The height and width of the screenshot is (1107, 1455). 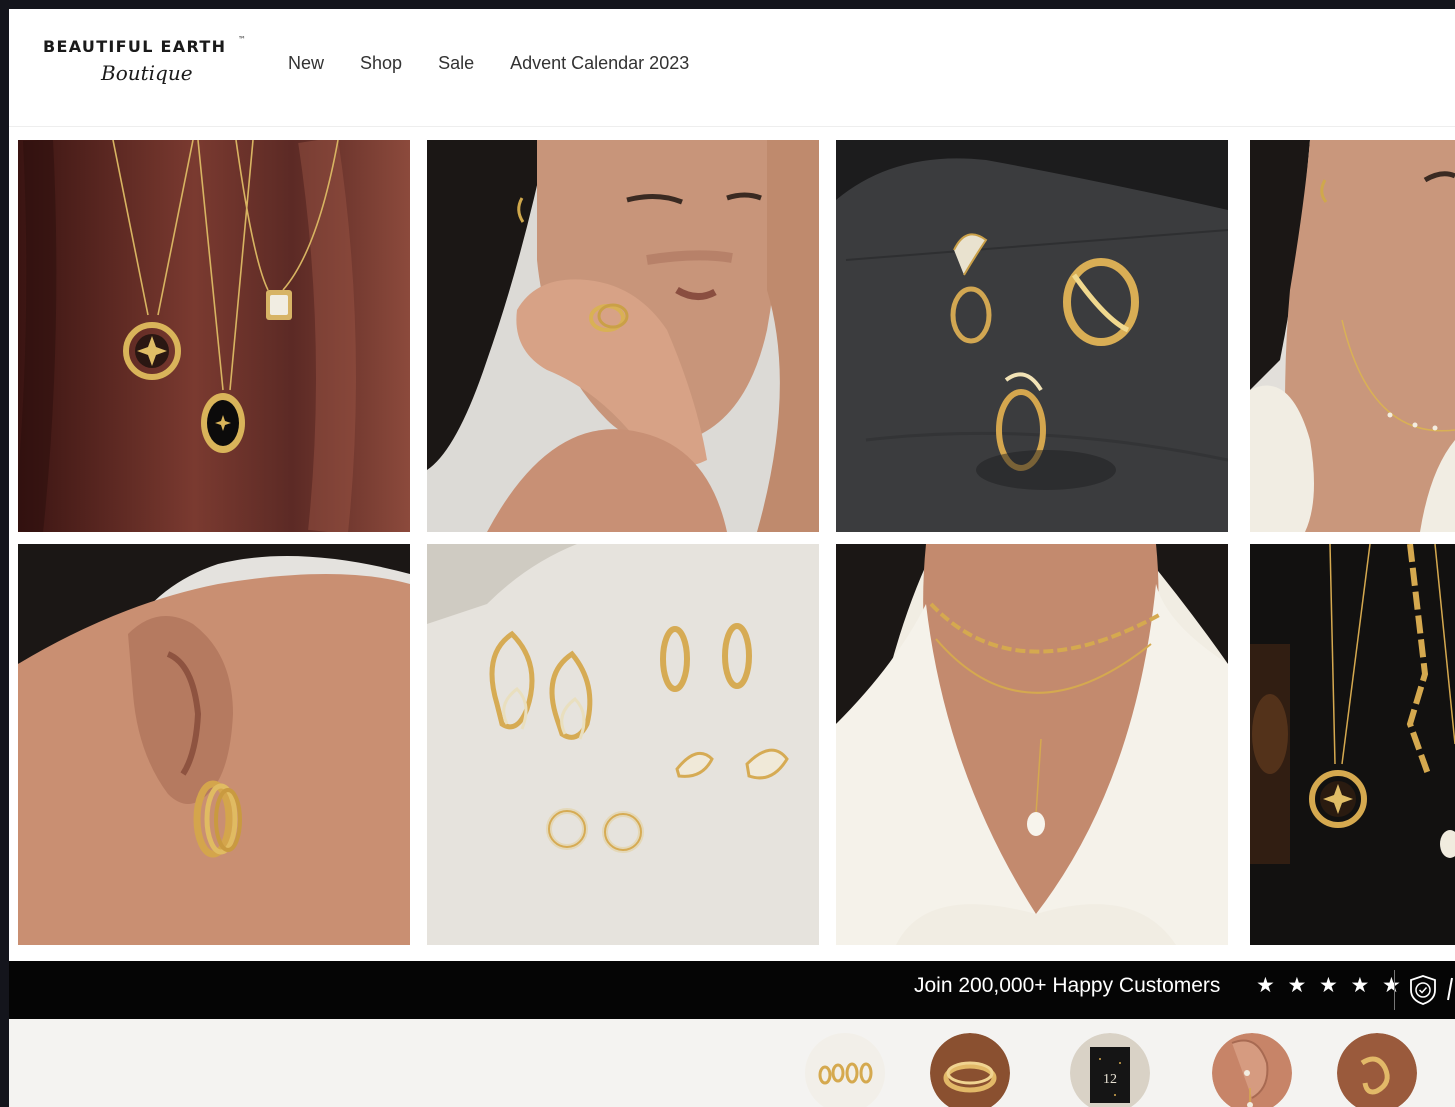 I want to click on banner-text: Join 200,000+ Happy Customers, so click(x=1067, y=985).